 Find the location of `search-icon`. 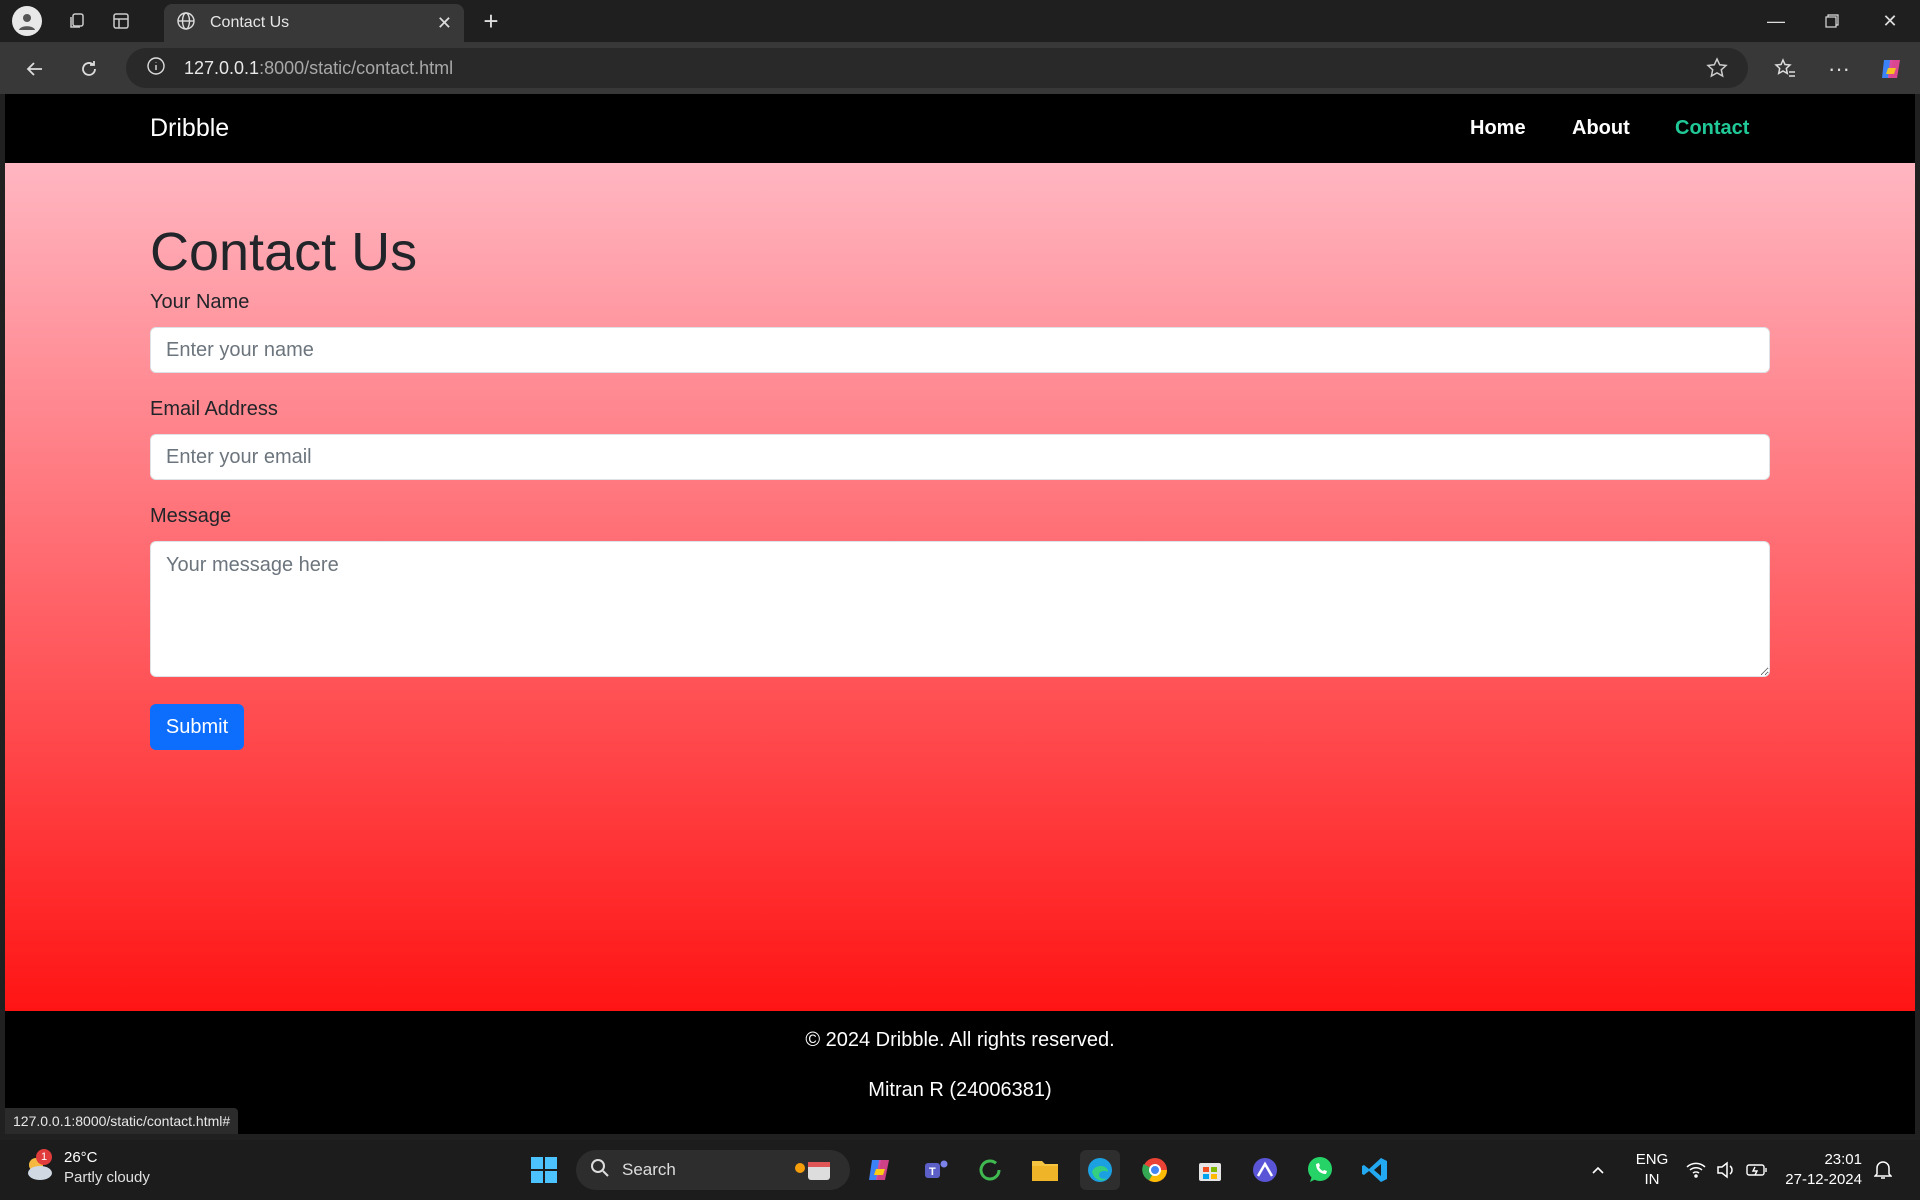

search-icon is located at coordinates (600, 1170).